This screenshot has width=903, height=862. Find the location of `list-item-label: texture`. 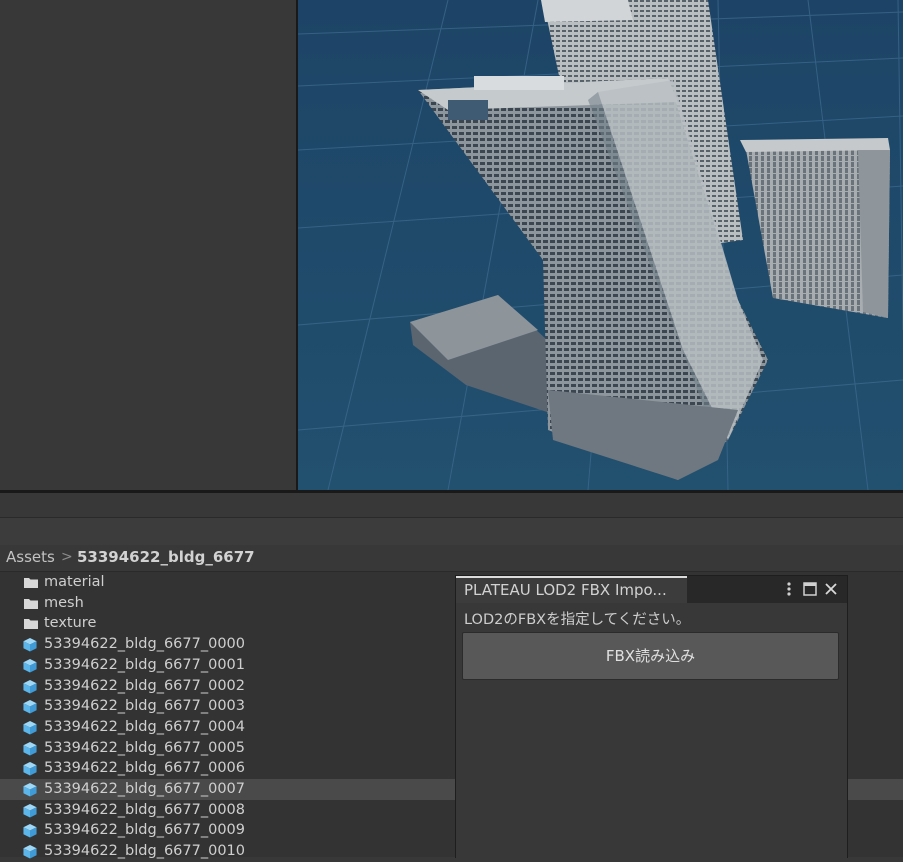

list-item-label: texture is located at coordinates (70, 623).